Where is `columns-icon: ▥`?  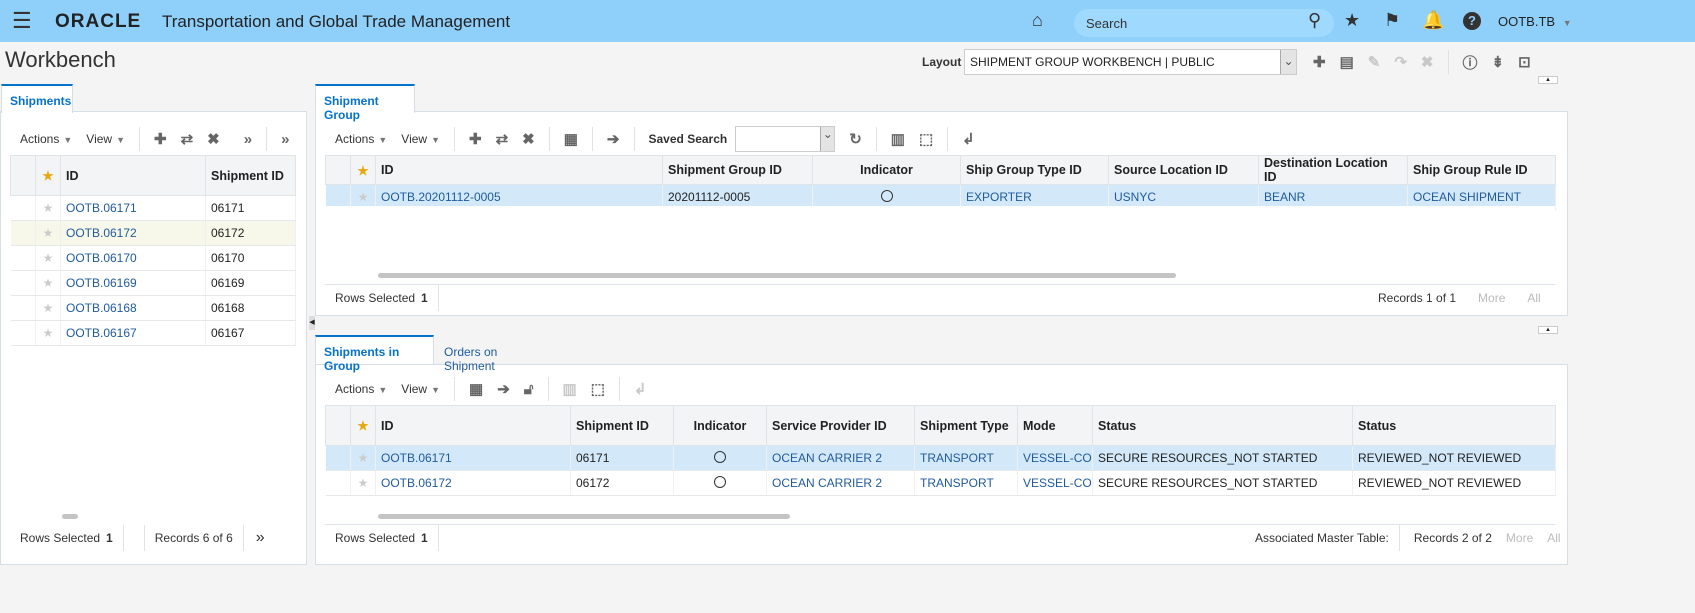 columns-icon: ▥ is located at coordinates (570, 389).